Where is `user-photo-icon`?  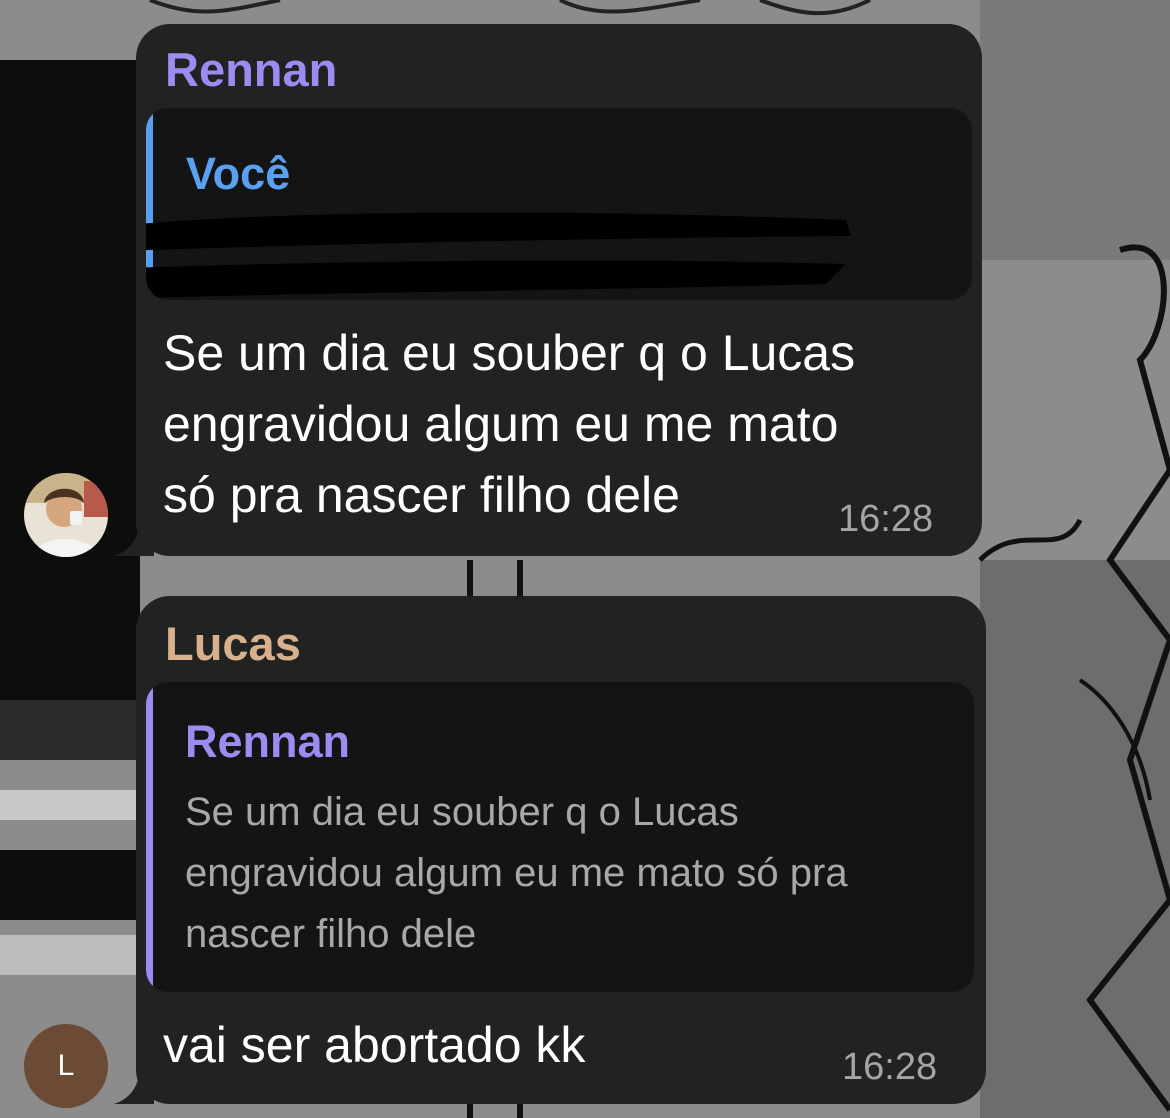
user-photo-icon is located at coordinates (66, 515).